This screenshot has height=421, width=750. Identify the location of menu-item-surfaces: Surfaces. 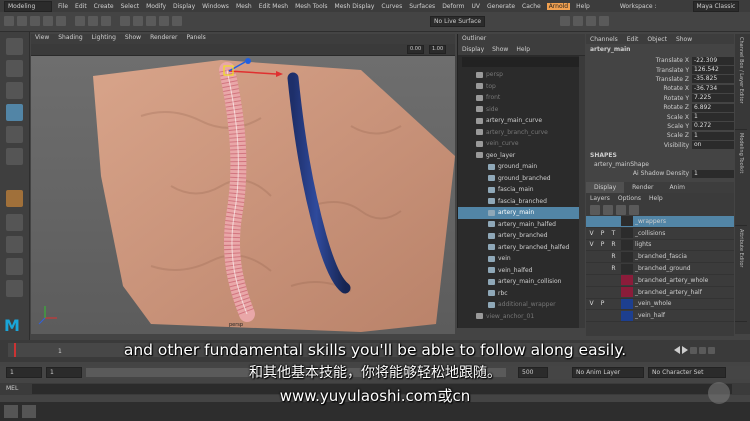
(422, 6).